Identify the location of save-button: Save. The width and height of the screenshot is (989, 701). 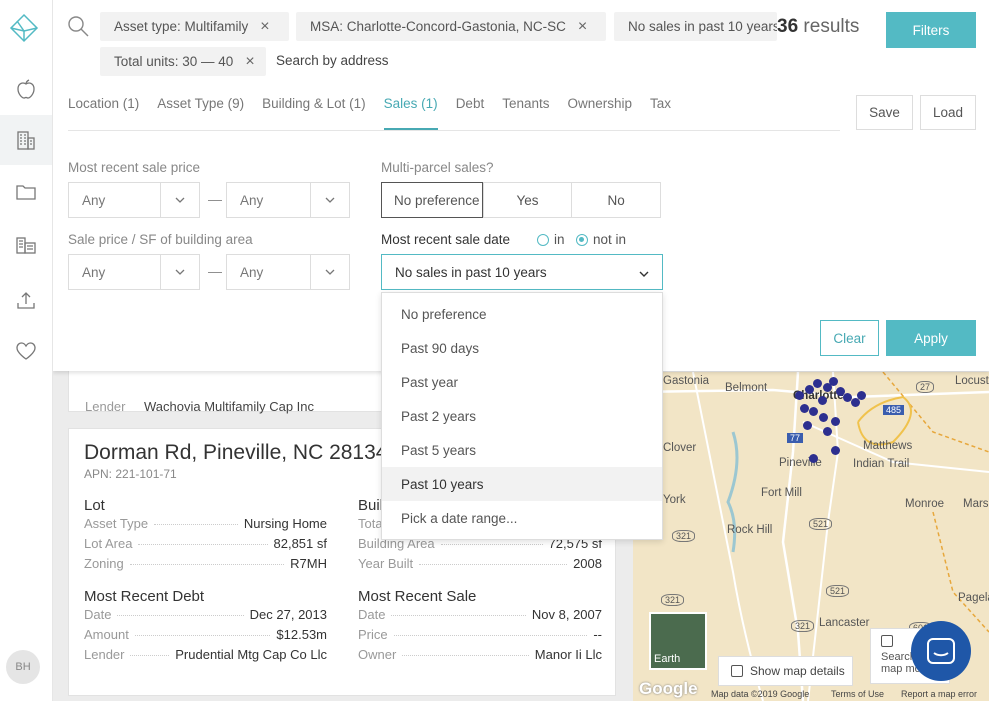
(884, 112).